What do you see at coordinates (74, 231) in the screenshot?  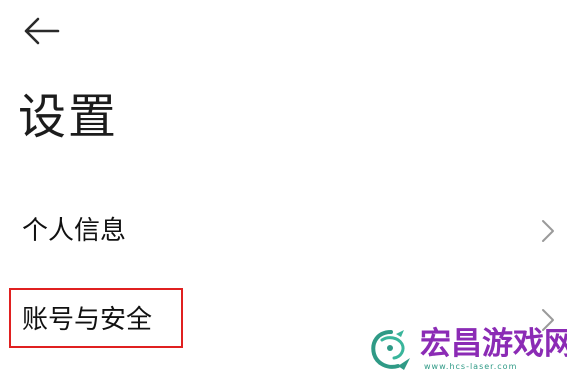 I see `settings-item-label: 个人信息` at bounding box center [74, 231].